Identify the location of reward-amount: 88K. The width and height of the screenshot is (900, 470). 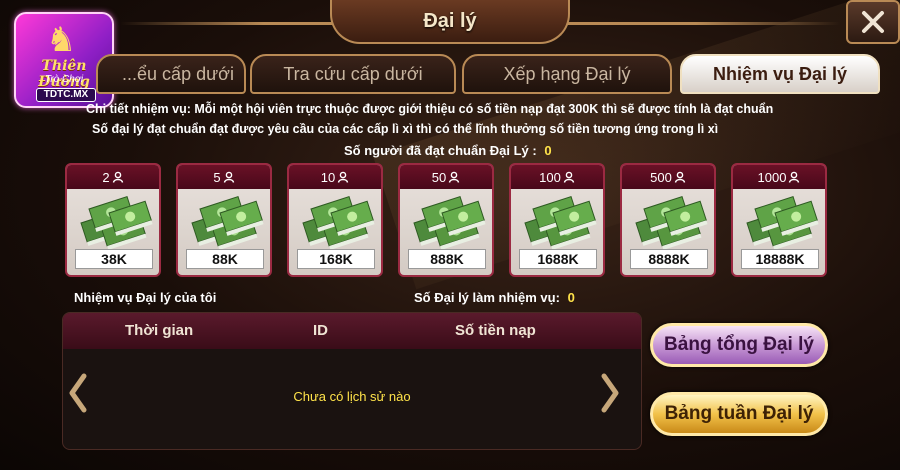
(225, 259).